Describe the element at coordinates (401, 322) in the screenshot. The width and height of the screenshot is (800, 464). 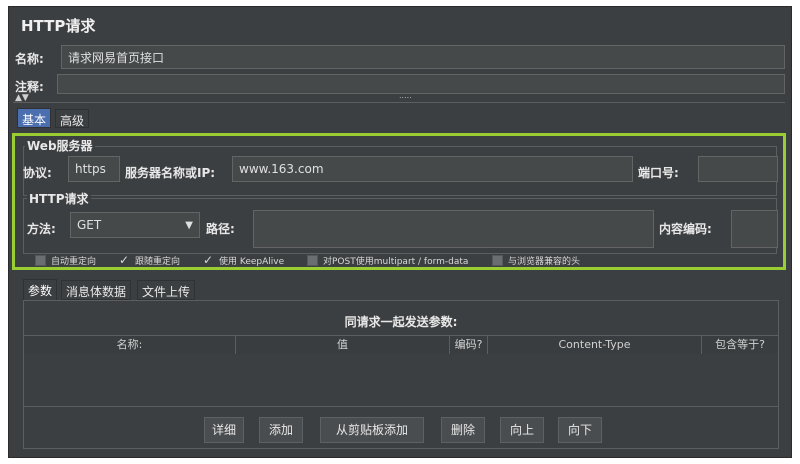
I see `params-heading: 同请求一起发送参数:` at that location.